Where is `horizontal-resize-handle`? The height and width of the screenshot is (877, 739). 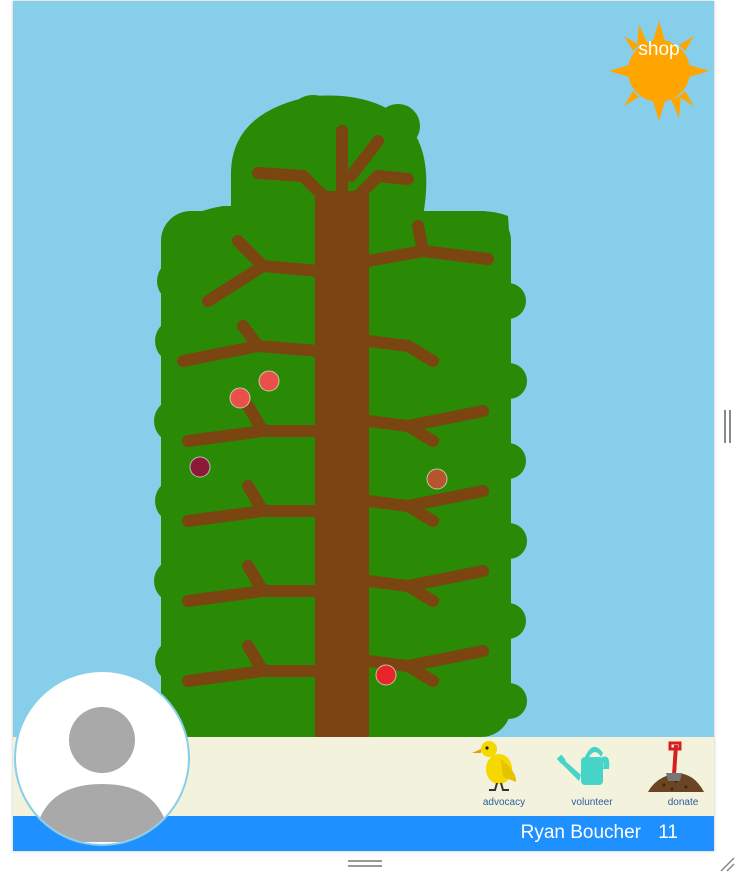 horizontal-resize-handle is located at coordinates (365, 864).